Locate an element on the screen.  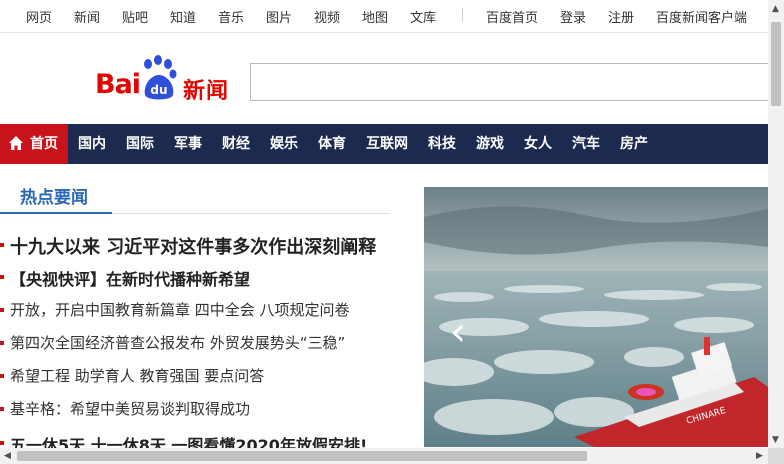
baidu-news-logo: Bai du 新闻 is located at coordinates (165, 79).